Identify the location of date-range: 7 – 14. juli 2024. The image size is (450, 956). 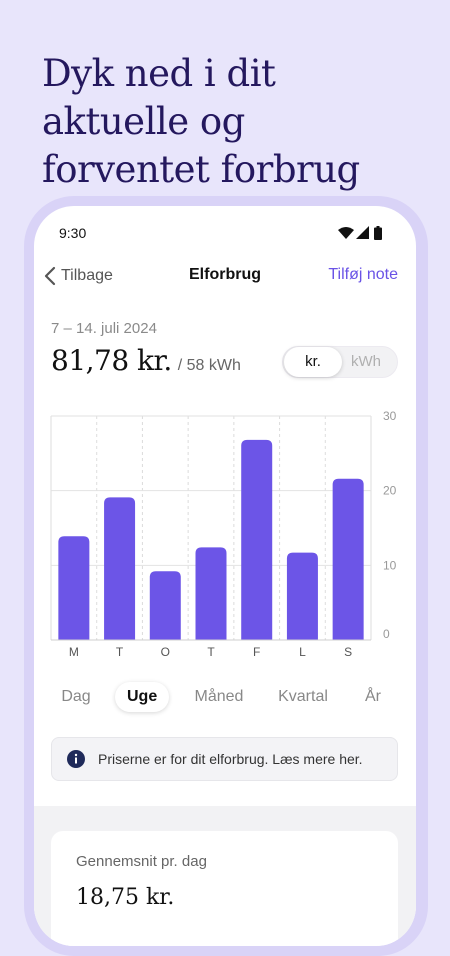
(104, 328).